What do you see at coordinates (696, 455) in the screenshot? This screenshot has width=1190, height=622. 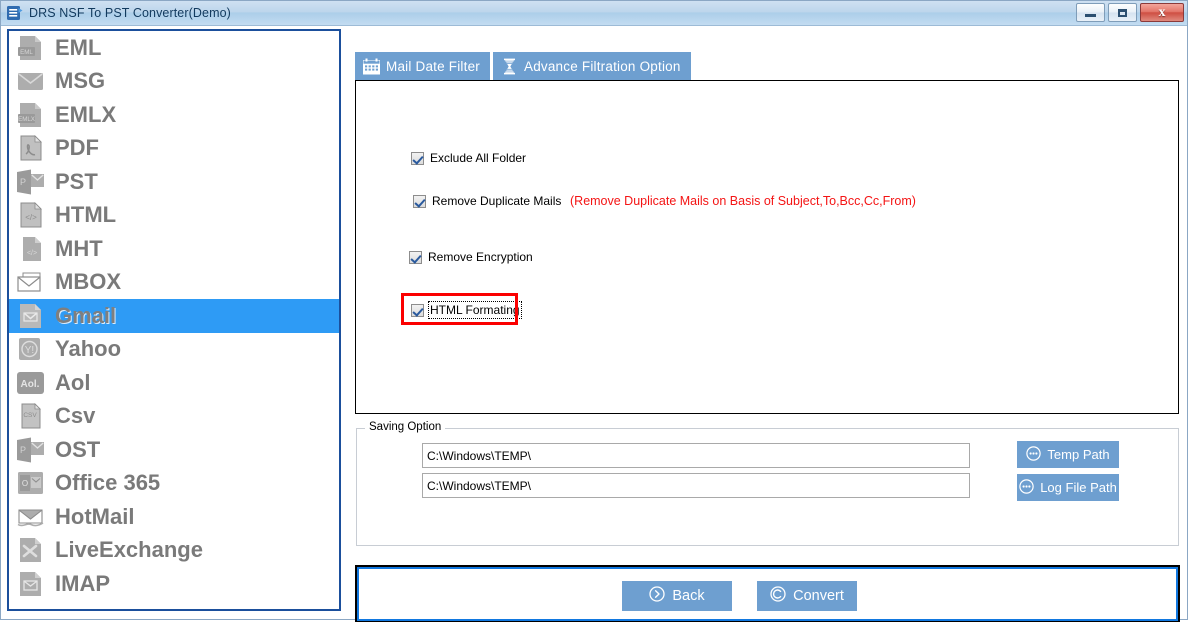 I see `temp-path-input: C:\Windows\TEMP\` at bounding box center [696, 455].